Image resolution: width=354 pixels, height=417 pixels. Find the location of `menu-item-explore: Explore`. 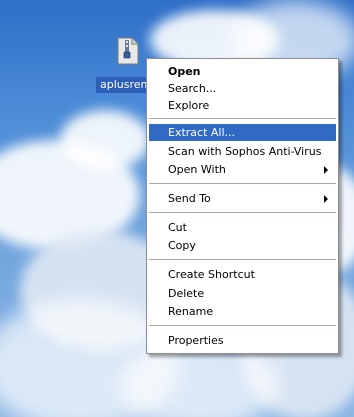

menu-item-explore: Explore is located at coordinates (242, 105).